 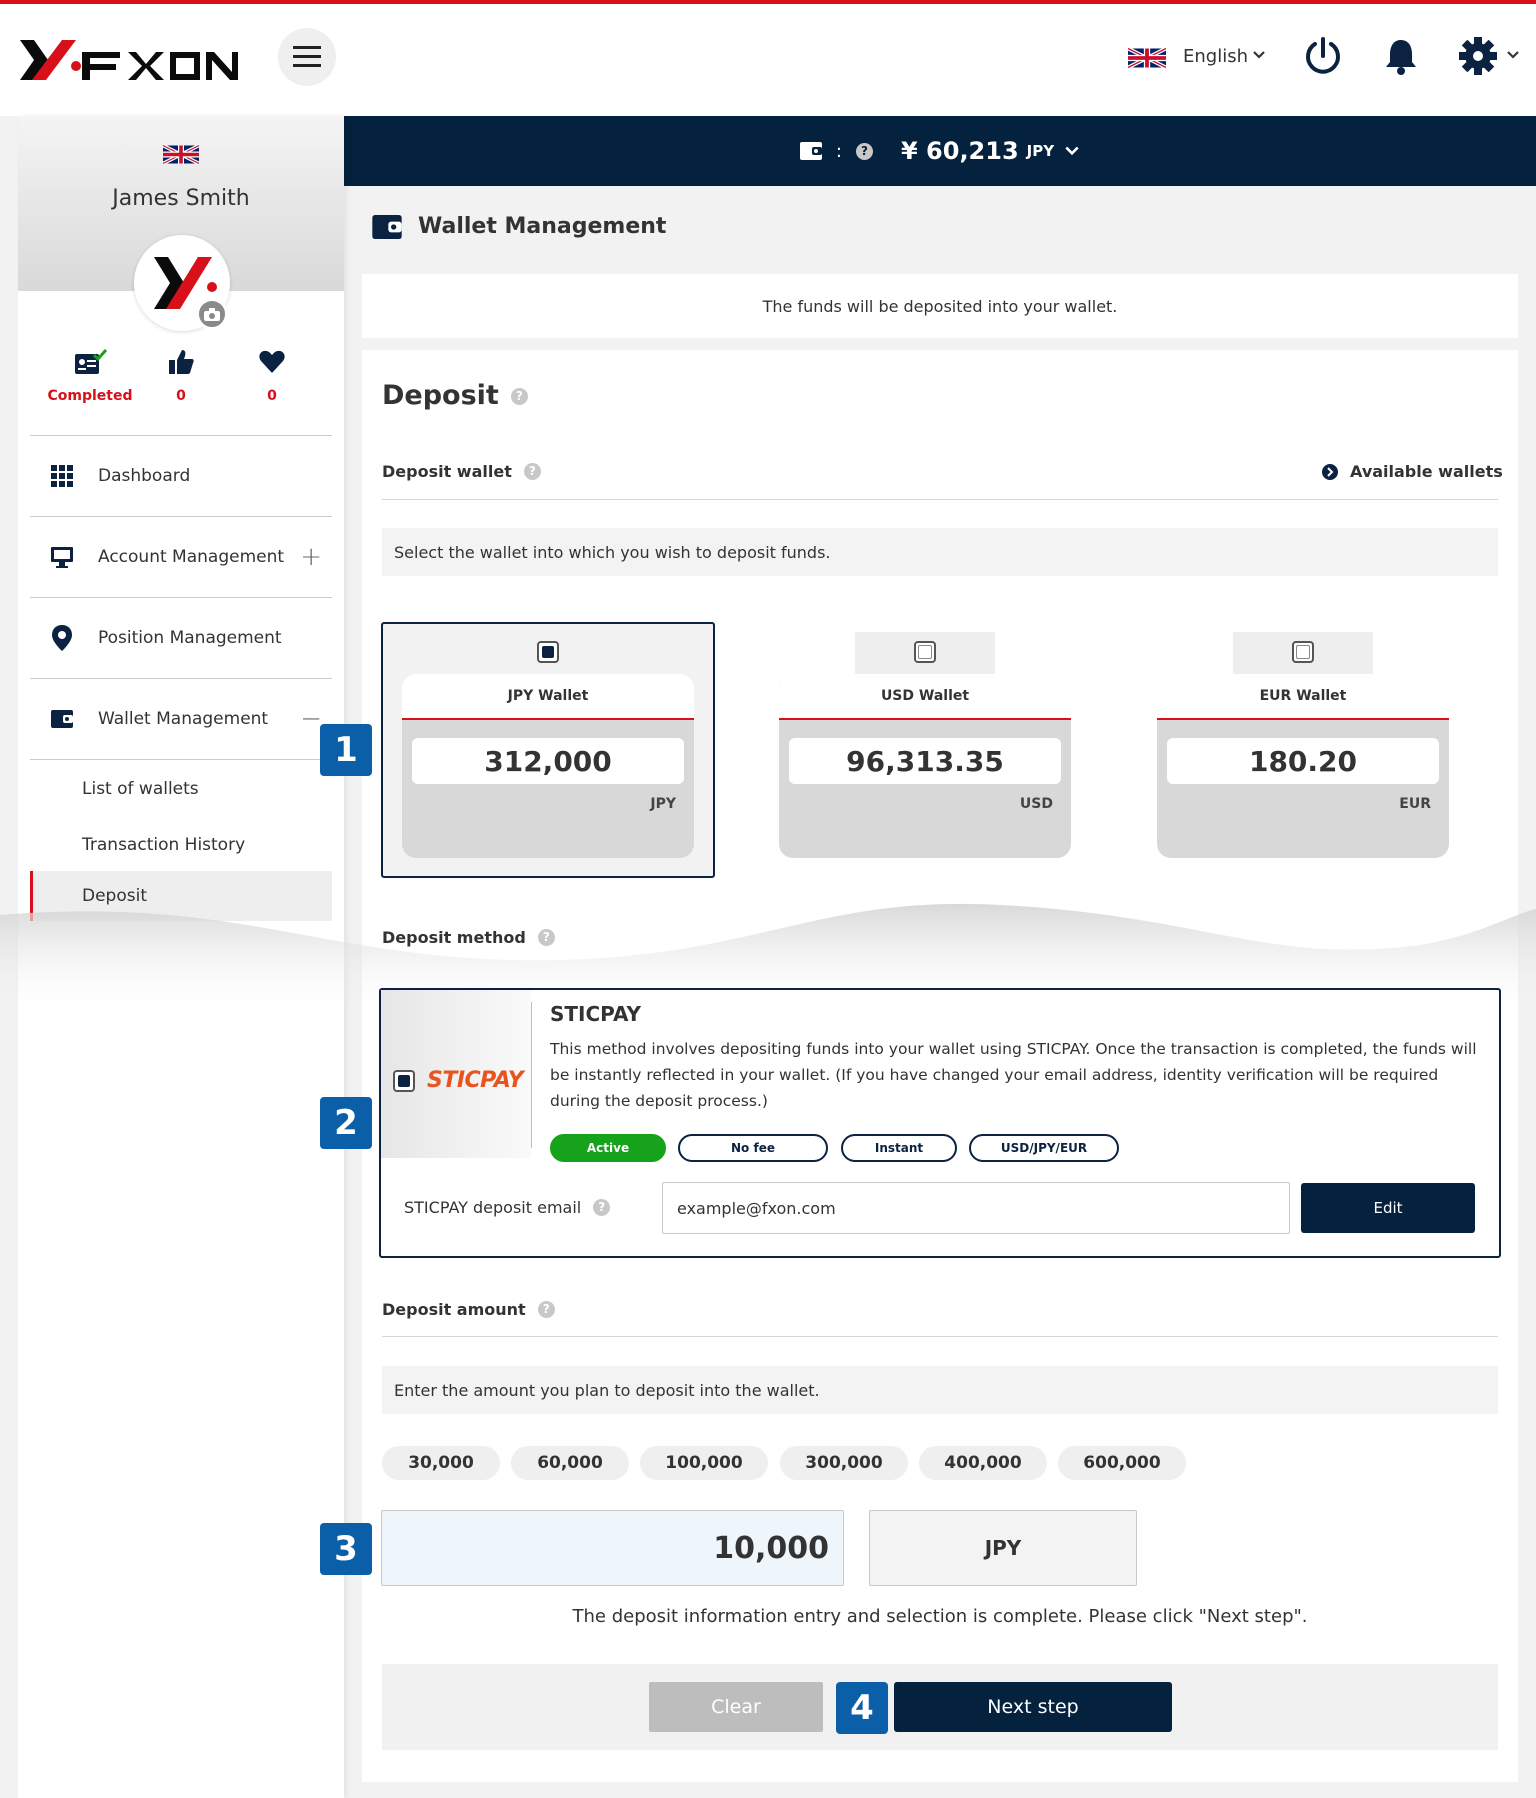 I want to click on hamburger-icon, so click(x=307, y=56).